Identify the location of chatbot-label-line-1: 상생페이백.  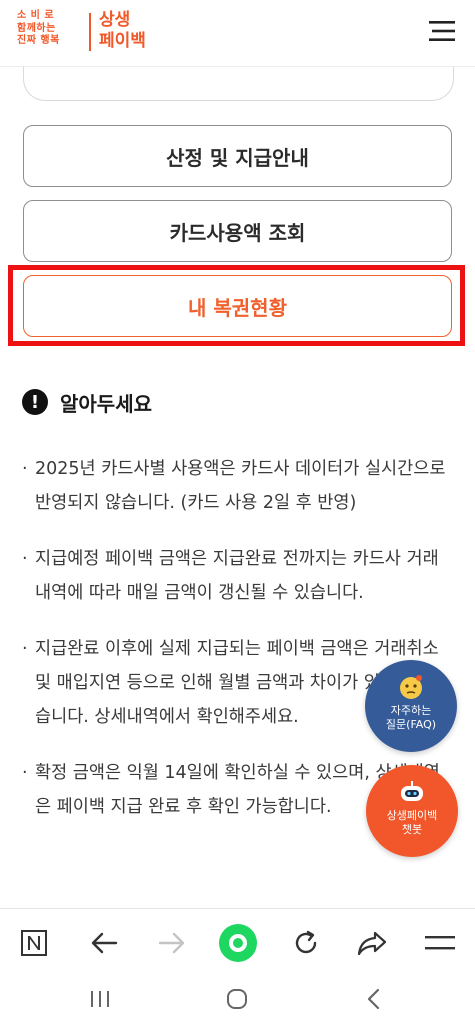
(412, 815).